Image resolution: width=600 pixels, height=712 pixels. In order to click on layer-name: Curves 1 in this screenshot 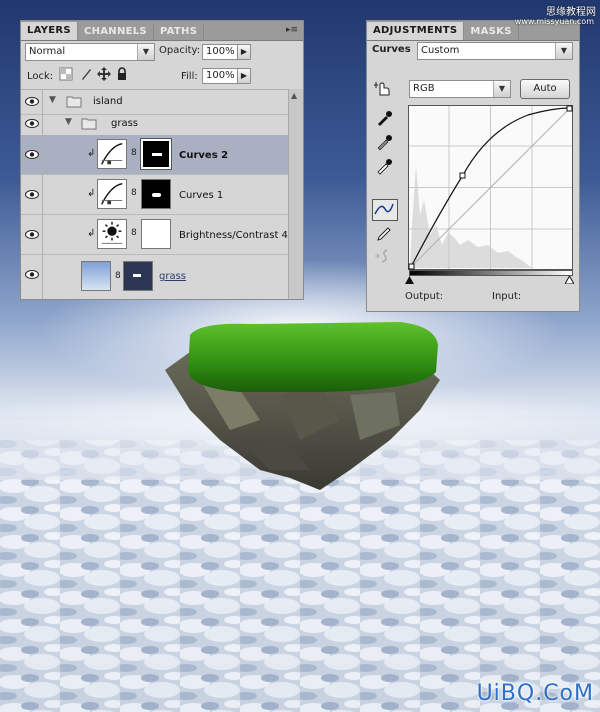, I will do `click(201, 195)`.